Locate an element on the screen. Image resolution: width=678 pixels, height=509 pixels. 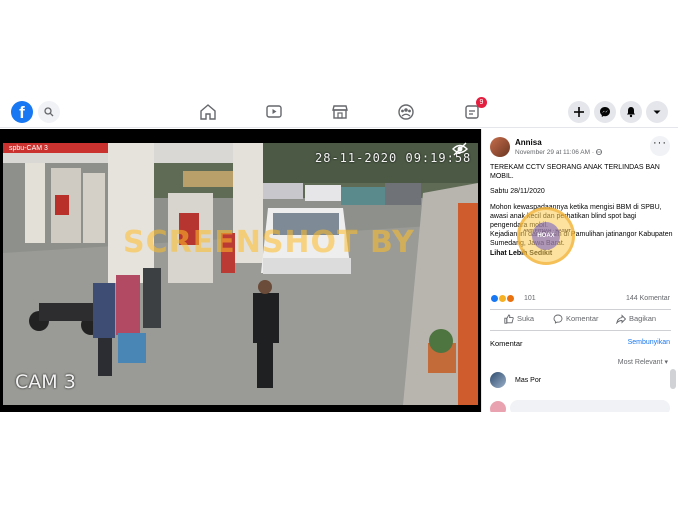
camera-label: CAM 3 is located at coordinates (45, 382).